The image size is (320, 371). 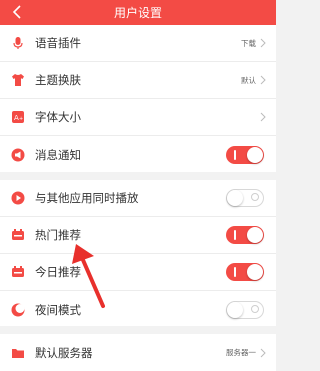 I want to click on settings-value: 服务器一, so click(x=241, y=352).